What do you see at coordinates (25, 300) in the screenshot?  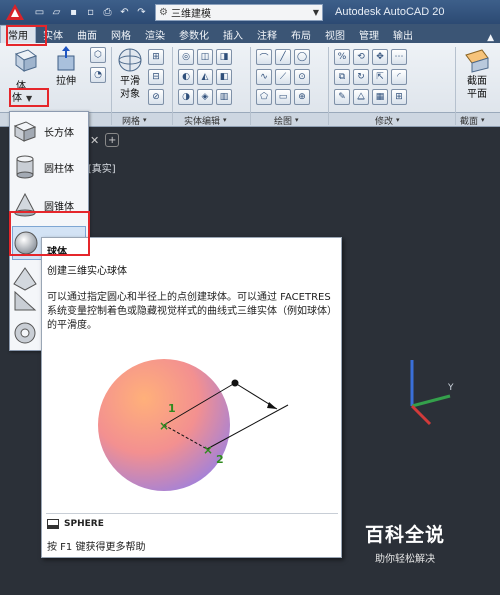 I see `wedge-icon` at bounding box center [25, 300].